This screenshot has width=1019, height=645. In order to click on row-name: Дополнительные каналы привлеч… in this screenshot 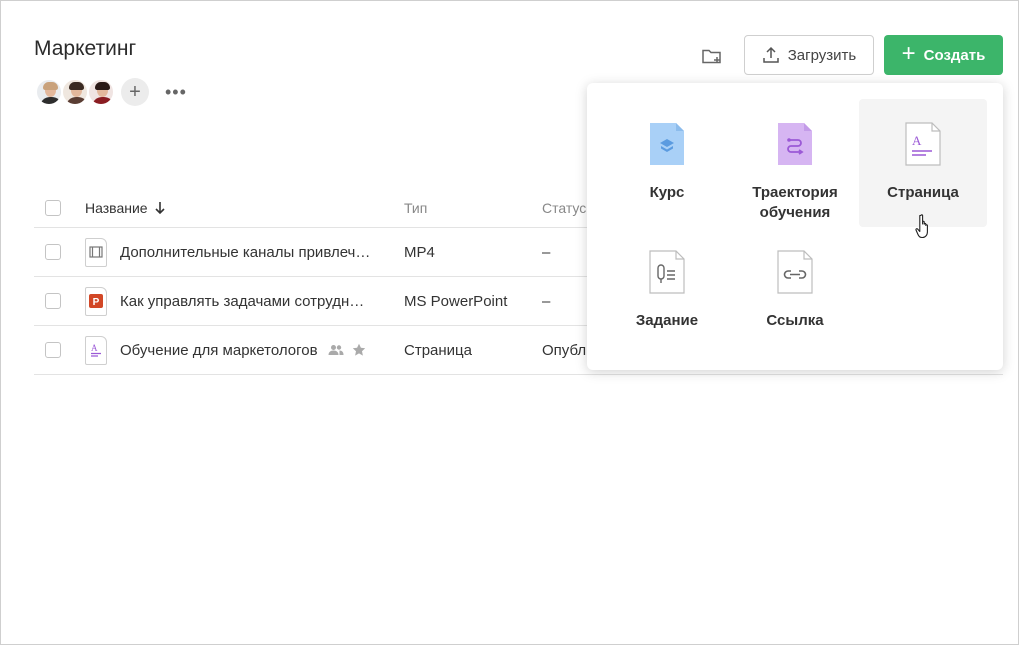, I will do `click(245, 252)`.